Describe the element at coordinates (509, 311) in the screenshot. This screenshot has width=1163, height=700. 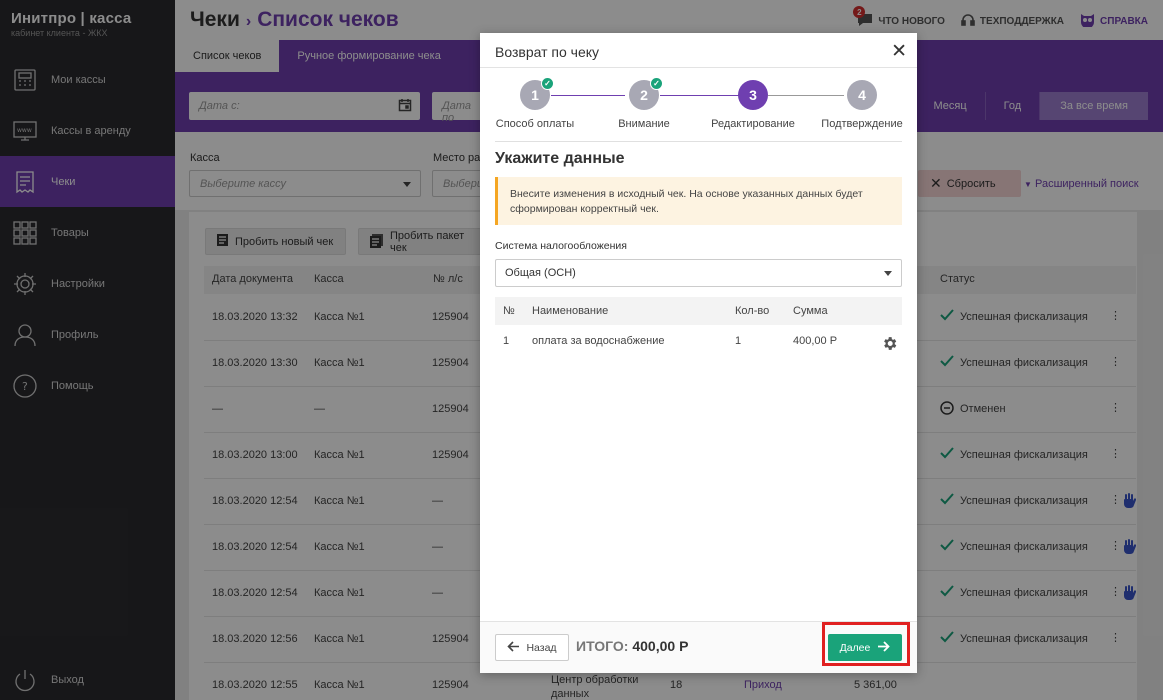
I see `items-col-num: №` at that location.